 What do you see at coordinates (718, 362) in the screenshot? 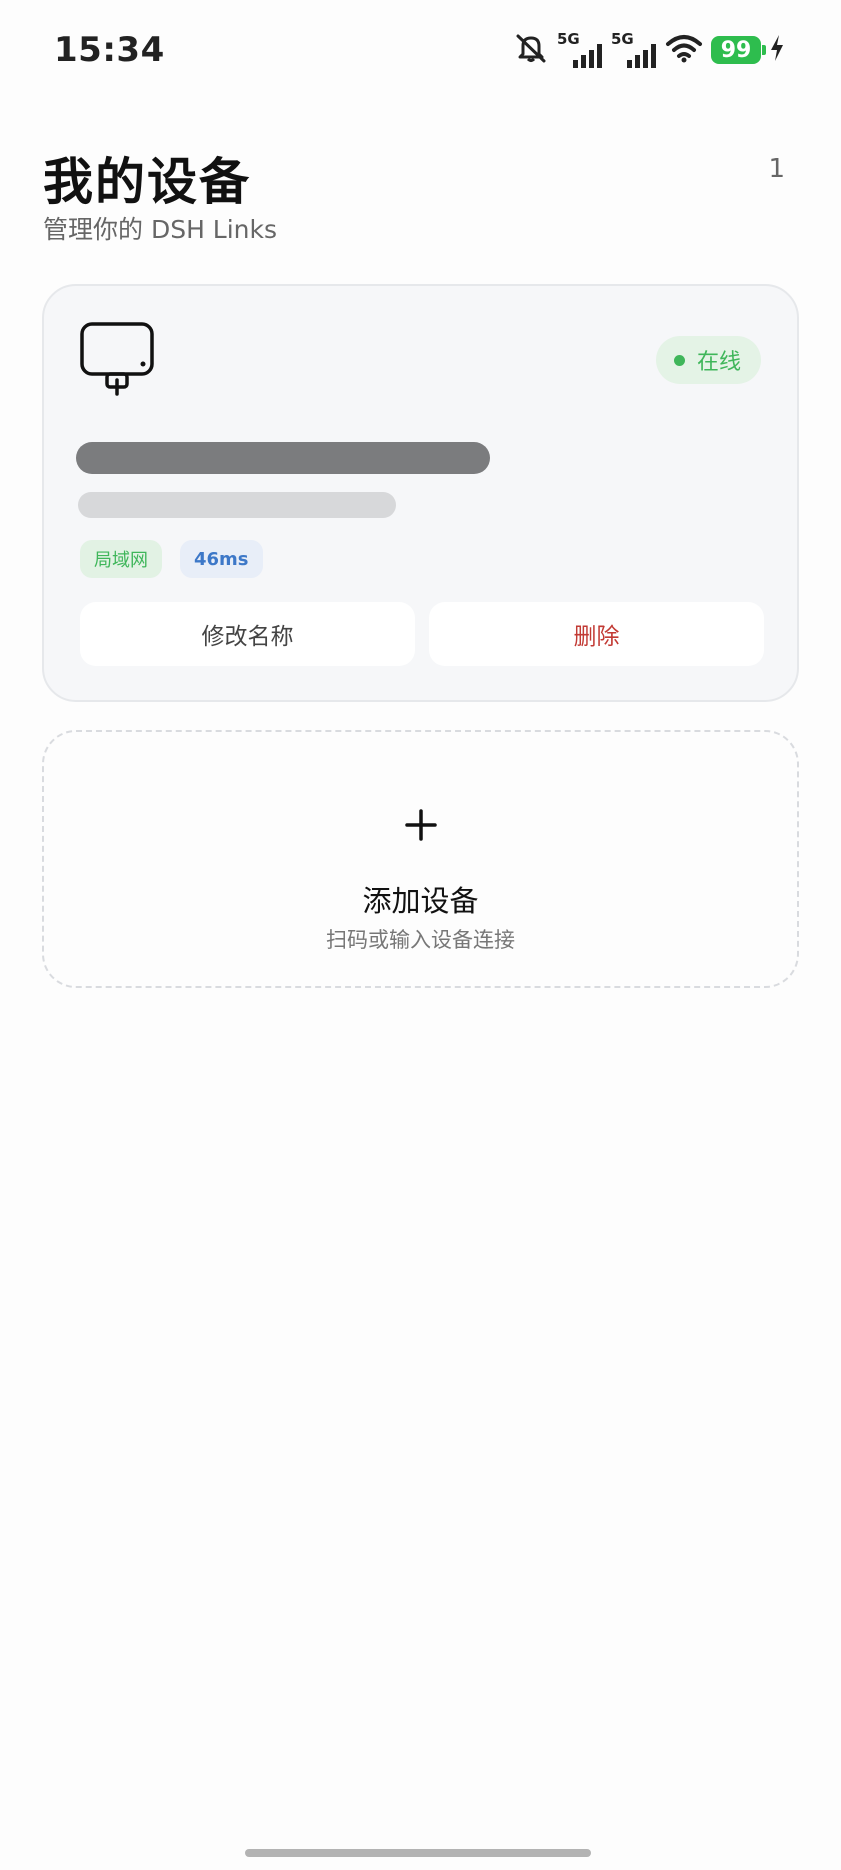
I see `status-text: 在线` at bounding box center [718, 362].